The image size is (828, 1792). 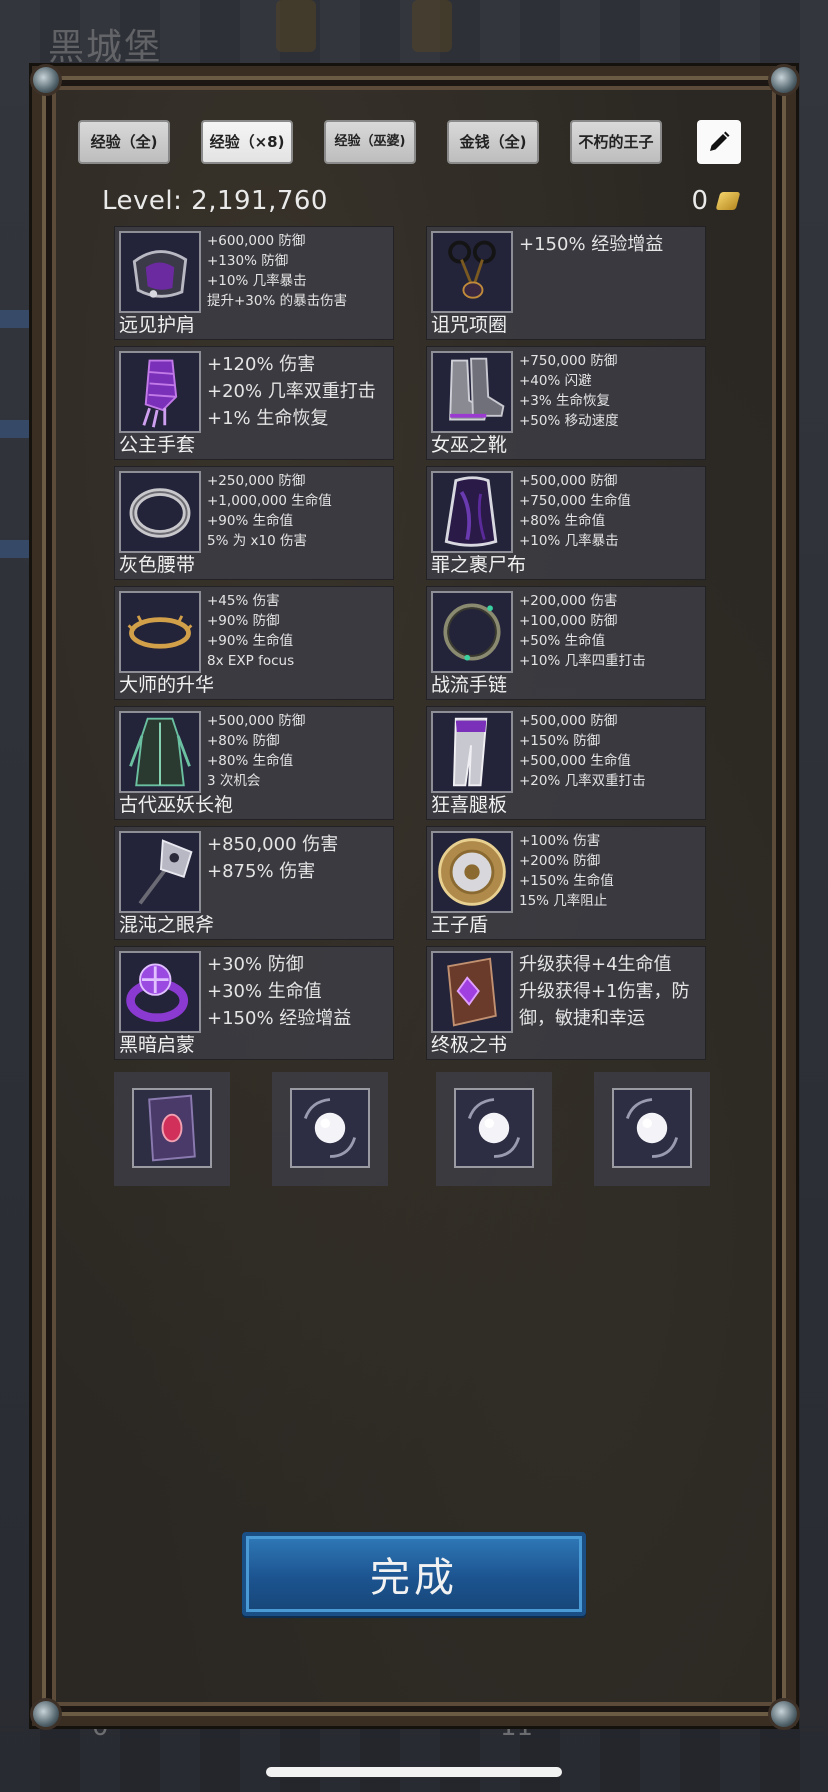 I want to click on item-stat-line: +750,000 防御, so click(x=568, y=361).